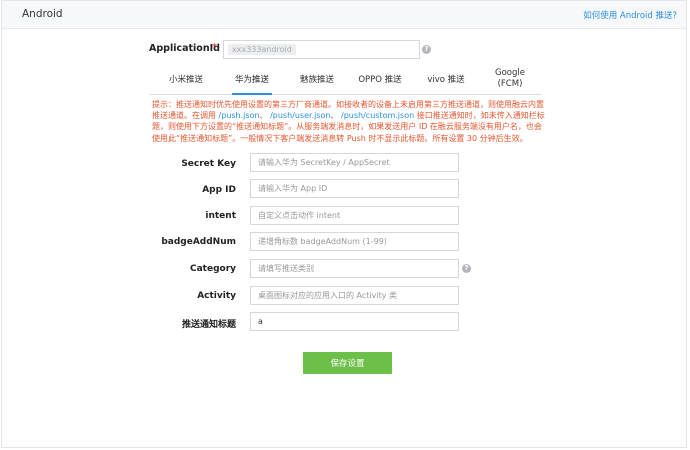  Describe the element at coordinates (186, 81) in the screenshot. I see `tab-xiaomi: 小米推送` at that location.